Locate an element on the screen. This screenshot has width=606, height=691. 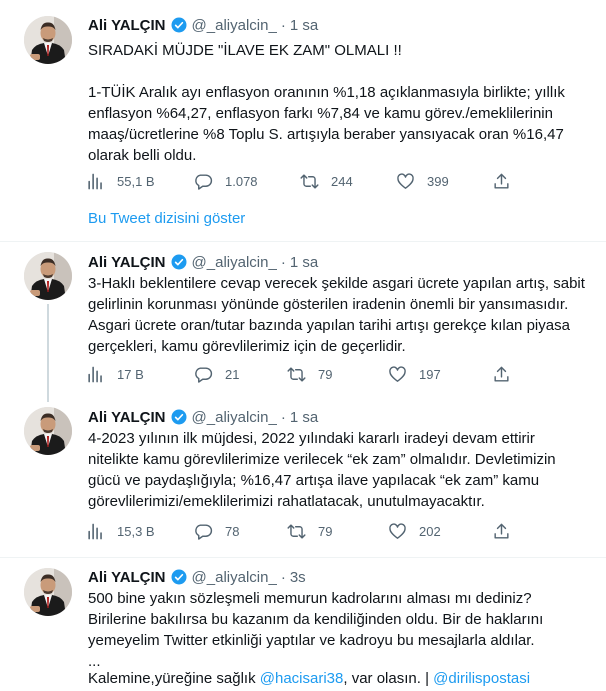
like-button: 399 is located at coordinates (422, 181).